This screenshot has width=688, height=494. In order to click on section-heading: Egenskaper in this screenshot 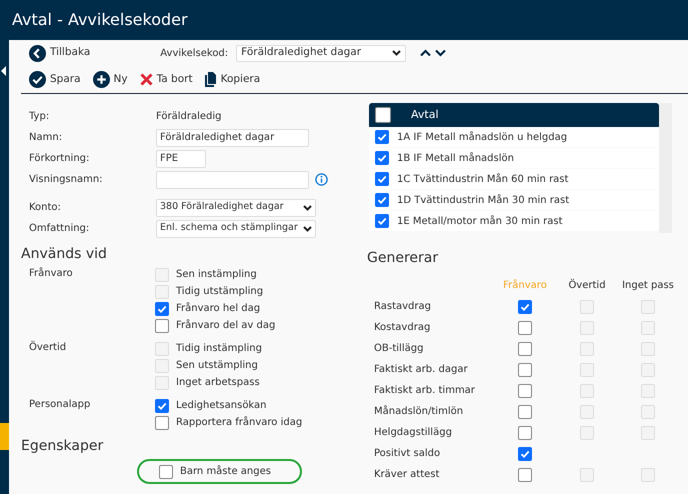, I will do `click(62, 446)`.